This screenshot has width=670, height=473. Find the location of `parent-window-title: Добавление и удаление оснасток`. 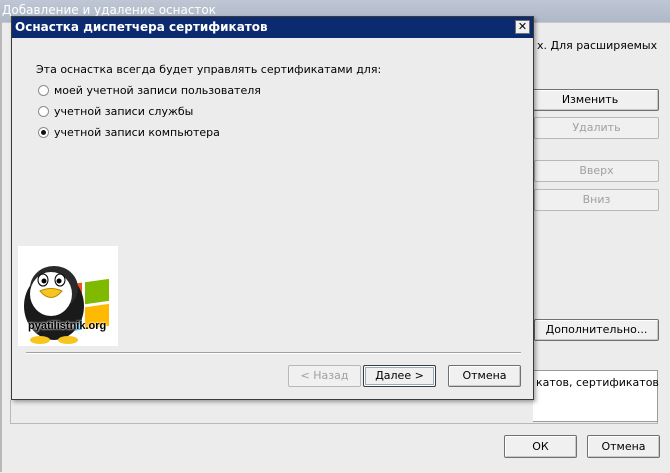

parent-window-title: Добавление и удаление оснасток is located at coordinates (109, 10).